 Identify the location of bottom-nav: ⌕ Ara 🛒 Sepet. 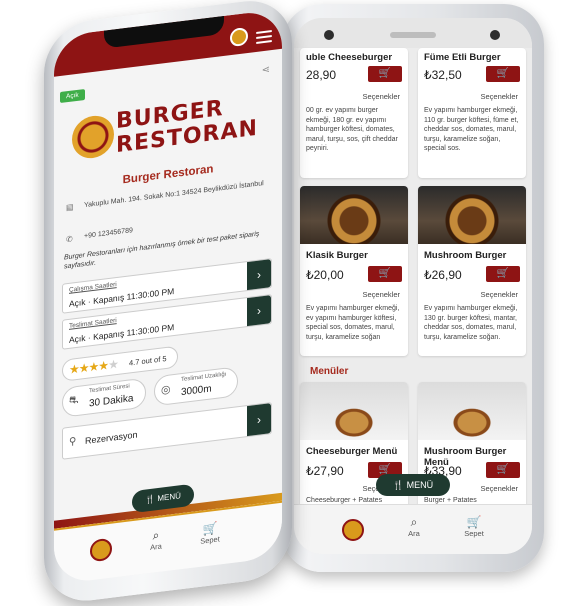
(413, 529).